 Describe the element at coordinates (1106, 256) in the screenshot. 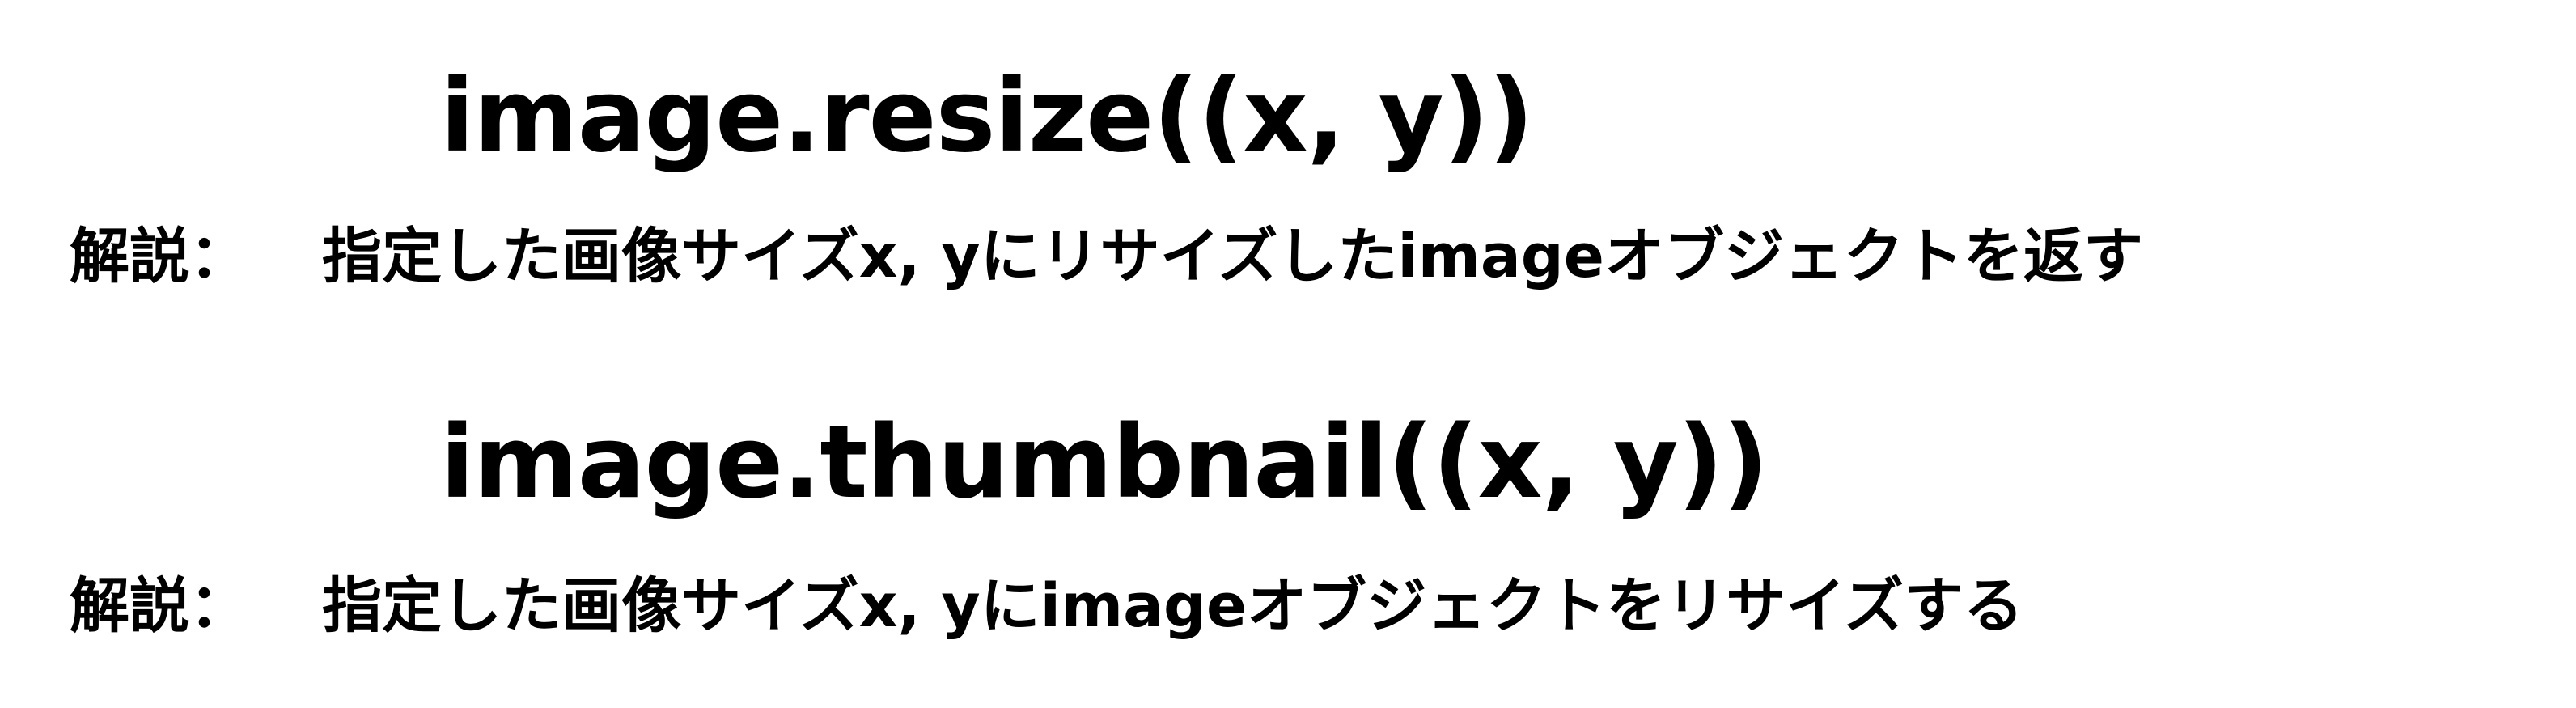

I see `resize-description-row: 解説： 指定した画像サイズx, yにリサイズしたimageオブジェクトを返す` at that location.